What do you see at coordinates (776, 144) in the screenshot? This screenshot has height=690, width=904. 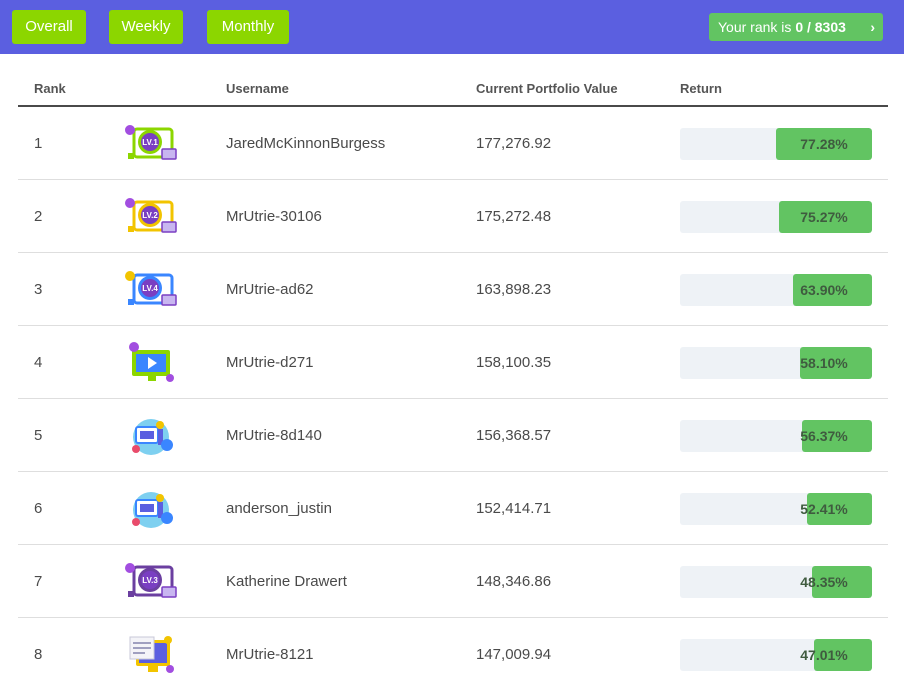 I see `return-bar: 77.28%` at bounding box center [776, 144].